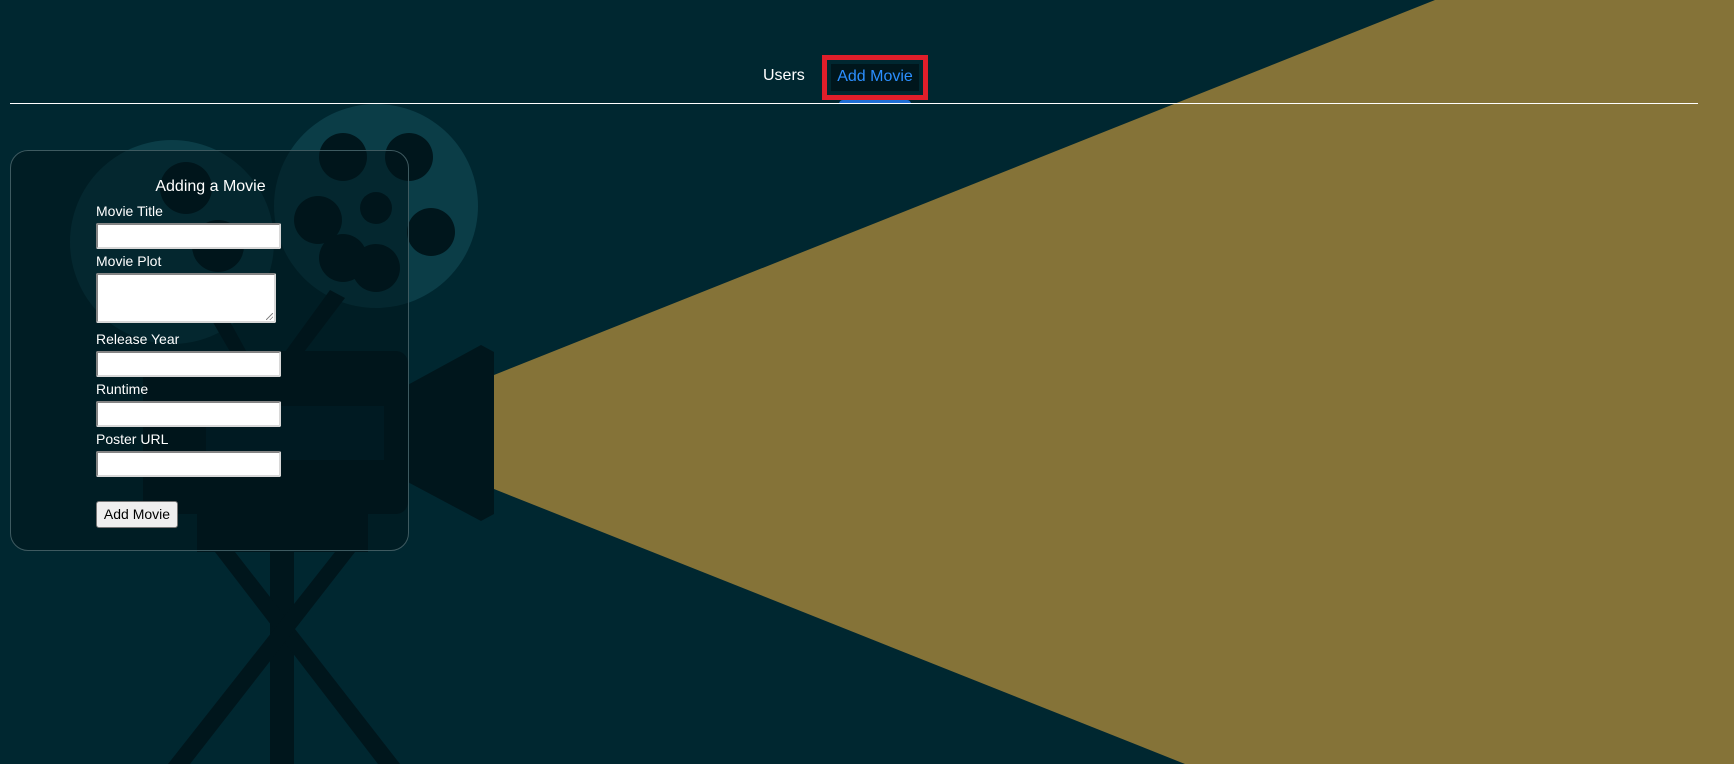 The image size is (1734, 764). Describe the element at coordinates (137, 514) in the screenshot. I see `add-movie-button: Add Movie` at that location.